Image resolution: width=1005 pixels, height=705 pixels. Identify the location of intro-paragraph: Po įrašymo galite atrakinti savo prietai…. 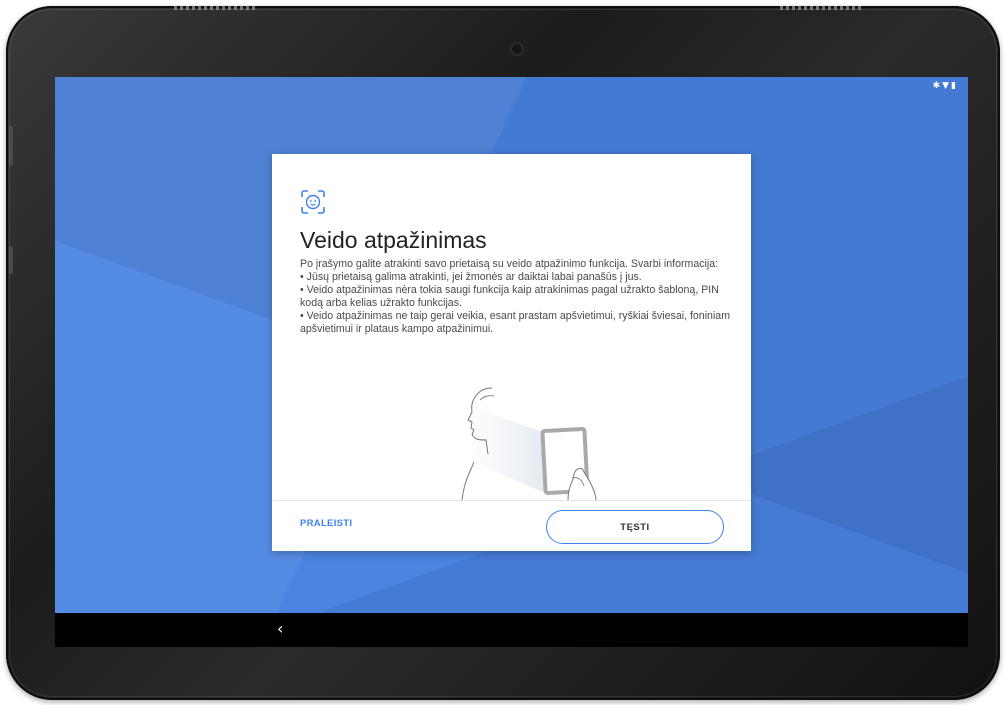
(509, 264).